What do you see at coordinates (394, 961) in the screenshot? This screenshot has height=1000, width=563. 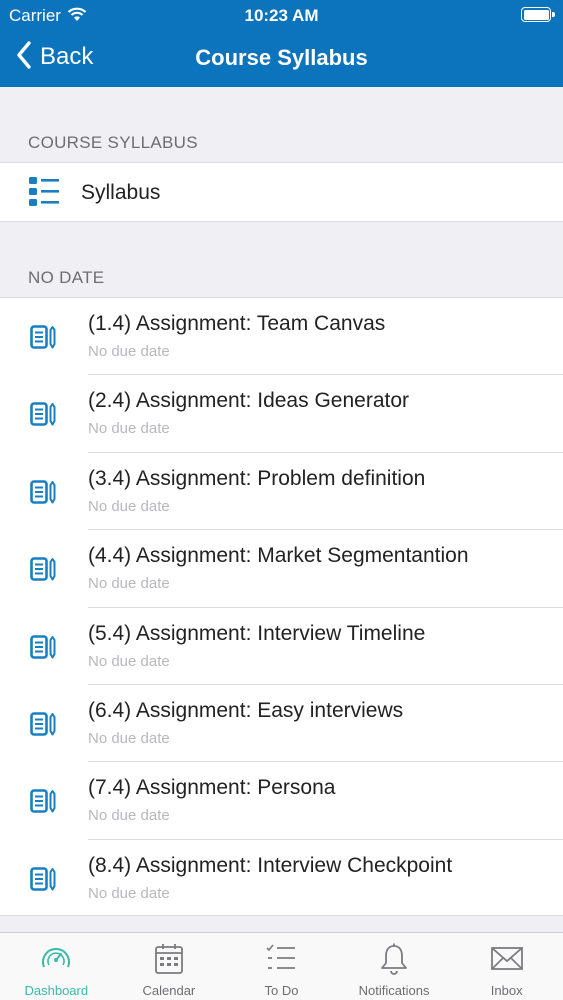 I see `bell-icon` at bounding box center [394, 961].